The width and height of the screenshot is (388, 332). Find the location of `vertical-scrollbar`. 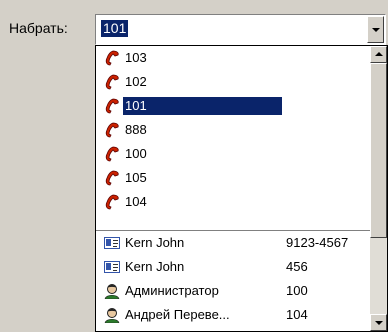

vertical-scrollbar is located at coordinates (378, 188).